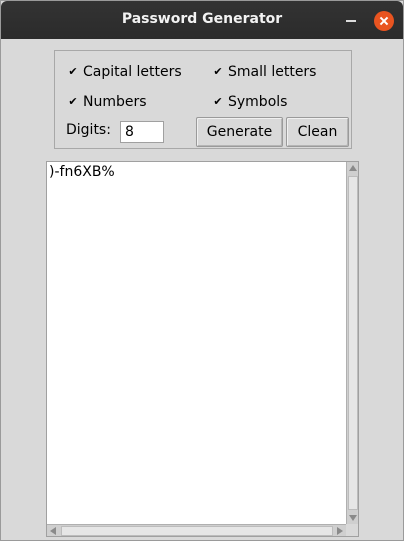 The width and height of the screenshot is (404, 541). What do you see at coordinates (353, 518) in the screenshot?
I see `scroll-down-icon` at bounding box center [353, 518].